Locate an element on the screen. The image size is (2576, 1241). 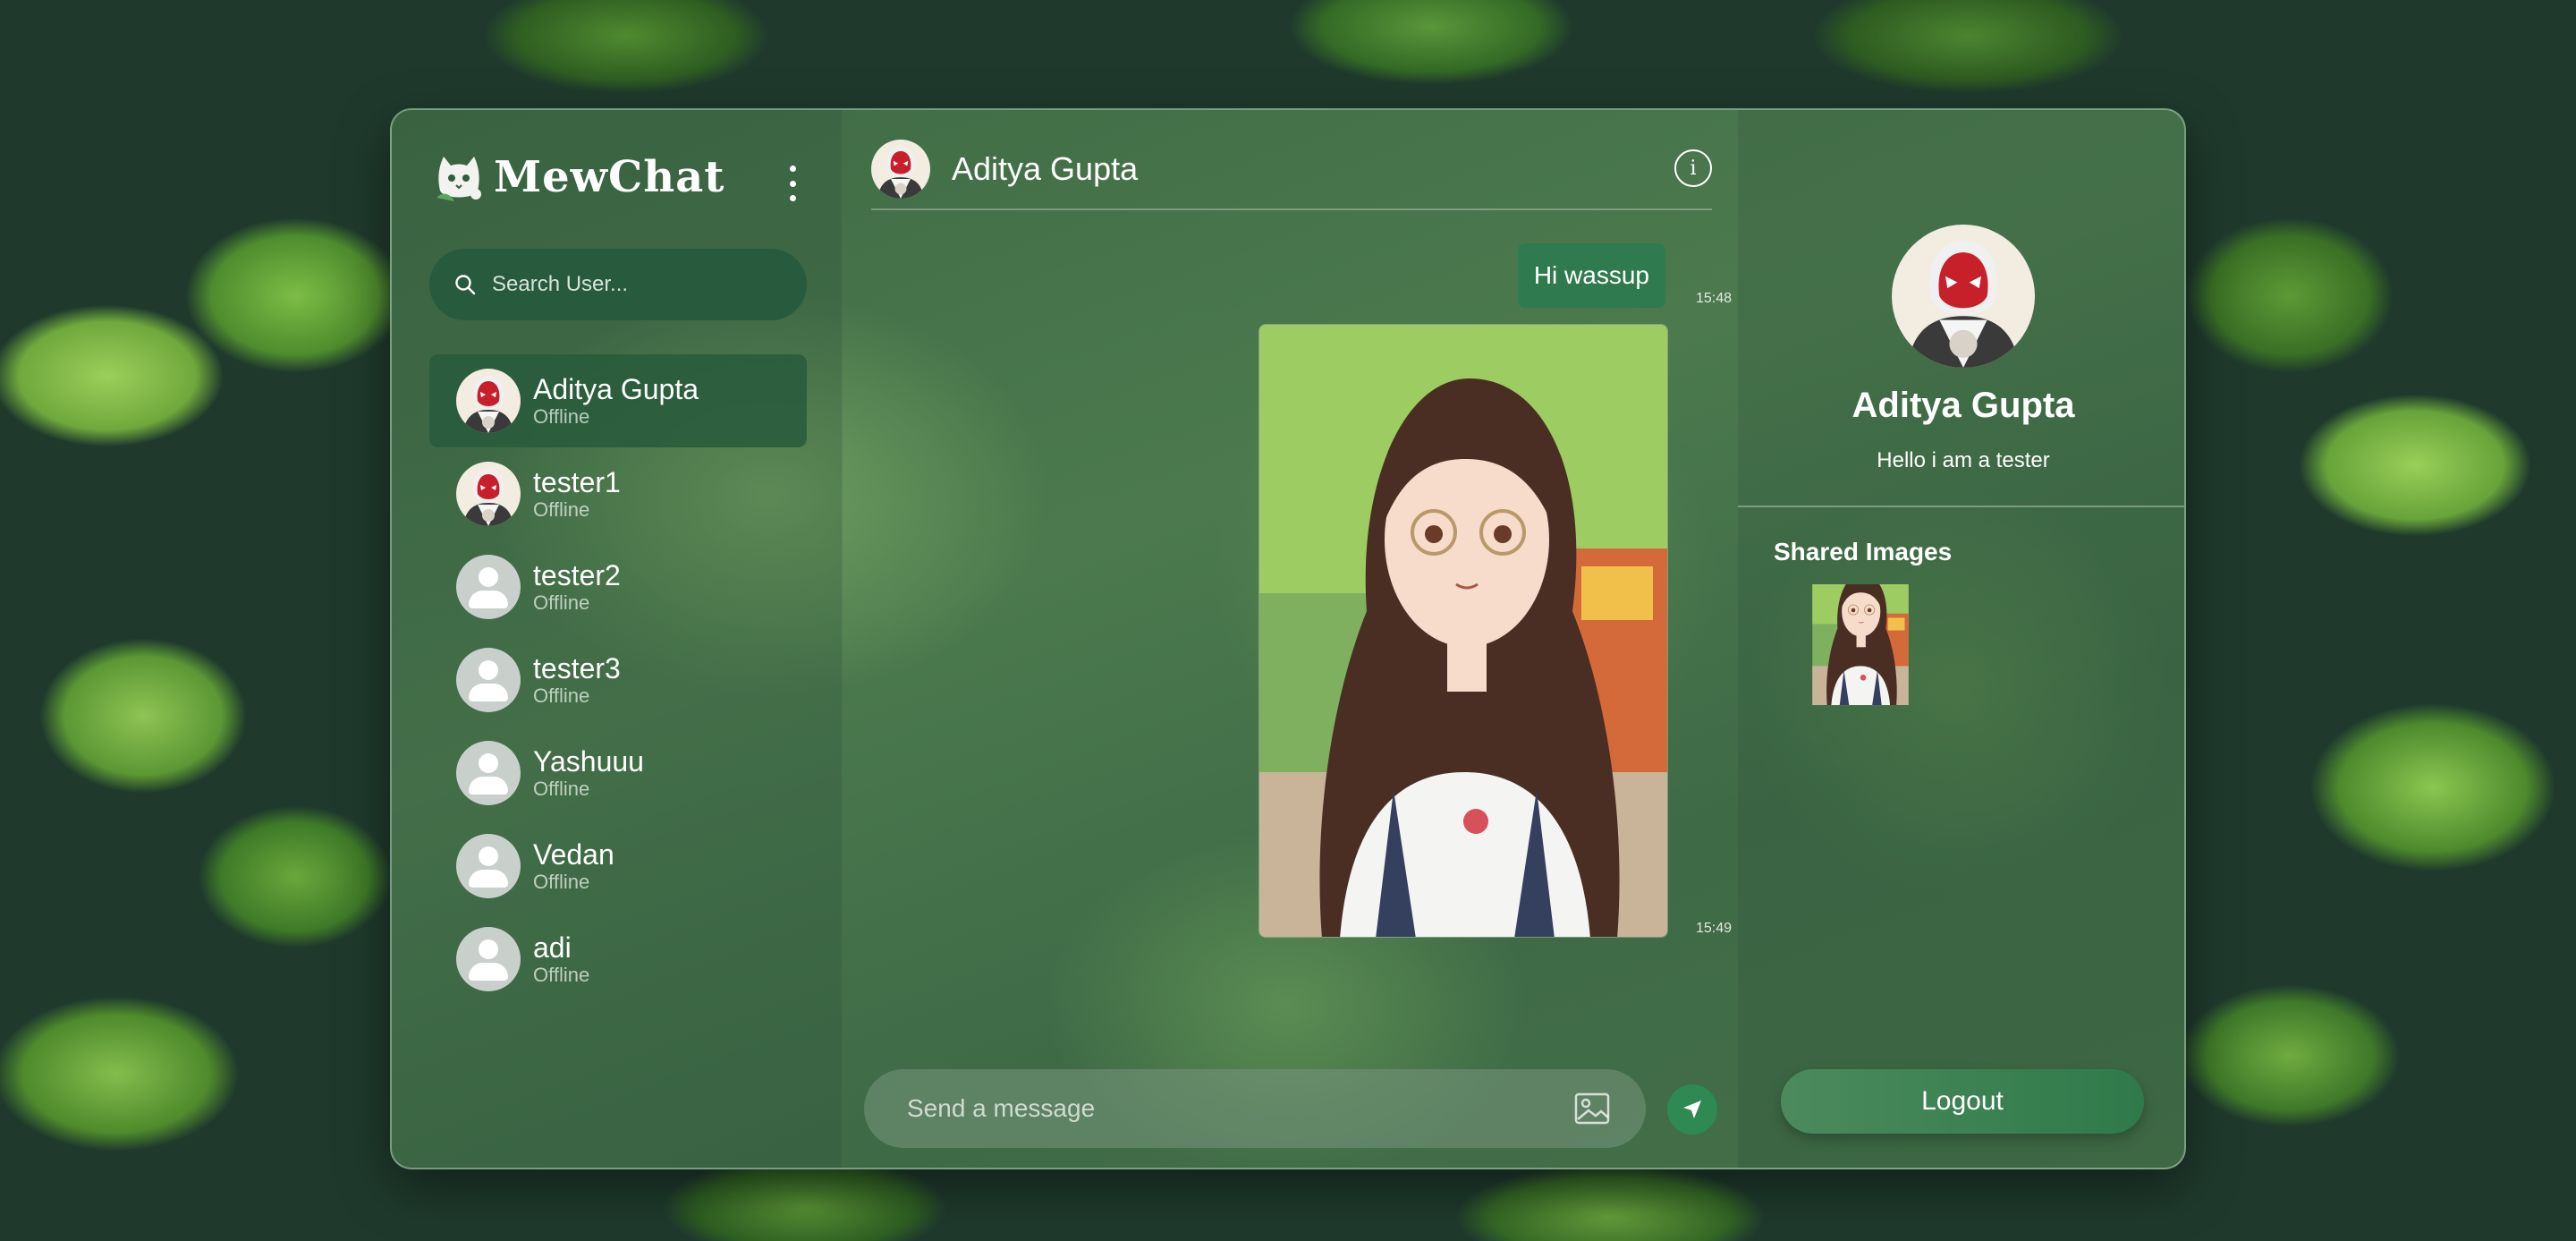
message-composer is located at coordinates (1255, 1108).